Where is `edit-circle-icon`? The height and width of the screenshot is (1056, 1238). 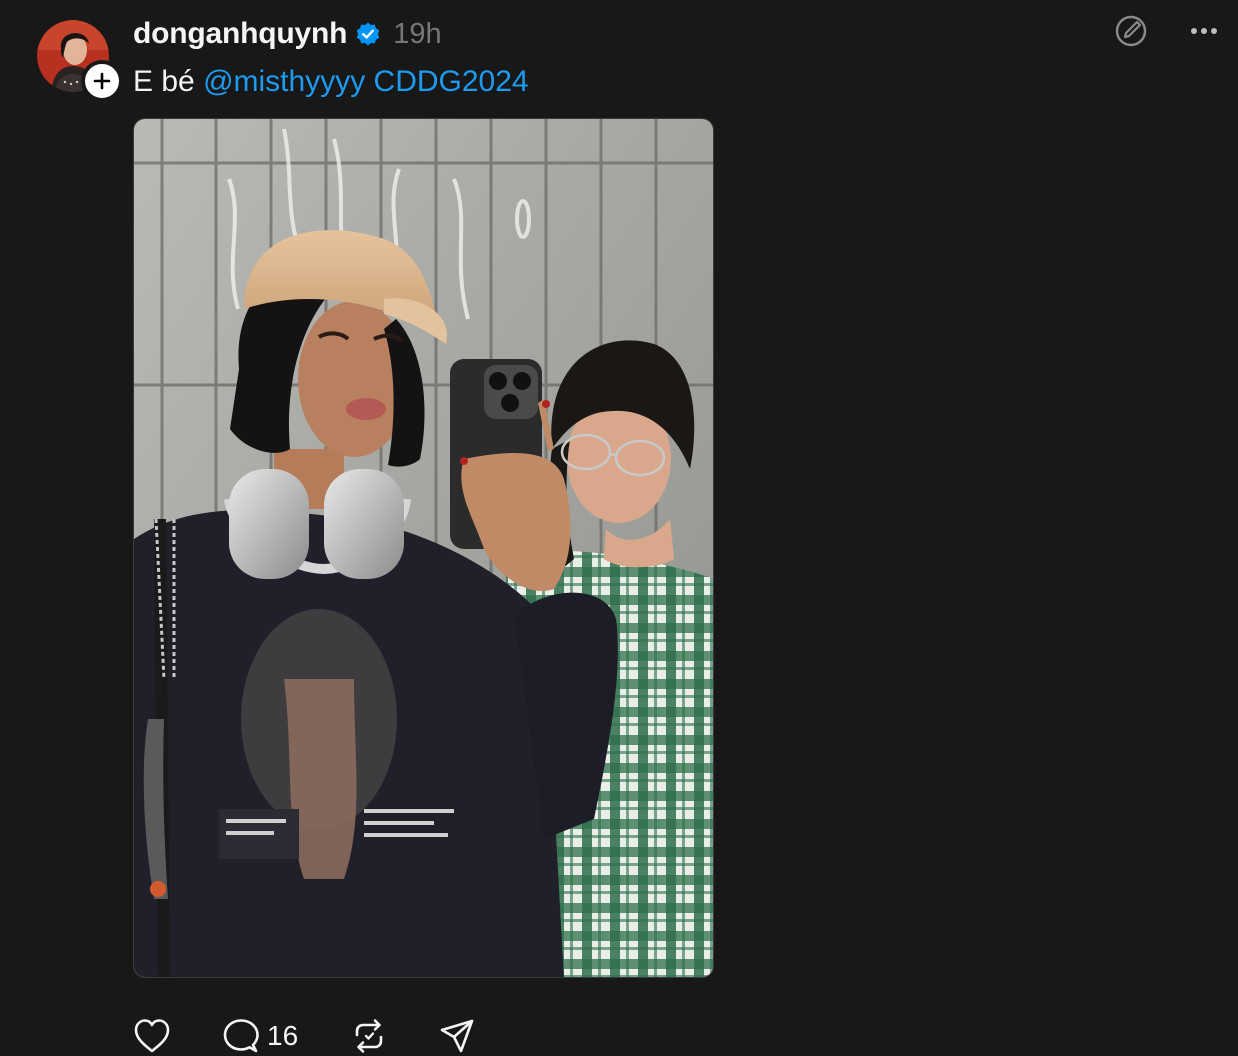 edit-circle-icon is located at coordinates (1131, 31).